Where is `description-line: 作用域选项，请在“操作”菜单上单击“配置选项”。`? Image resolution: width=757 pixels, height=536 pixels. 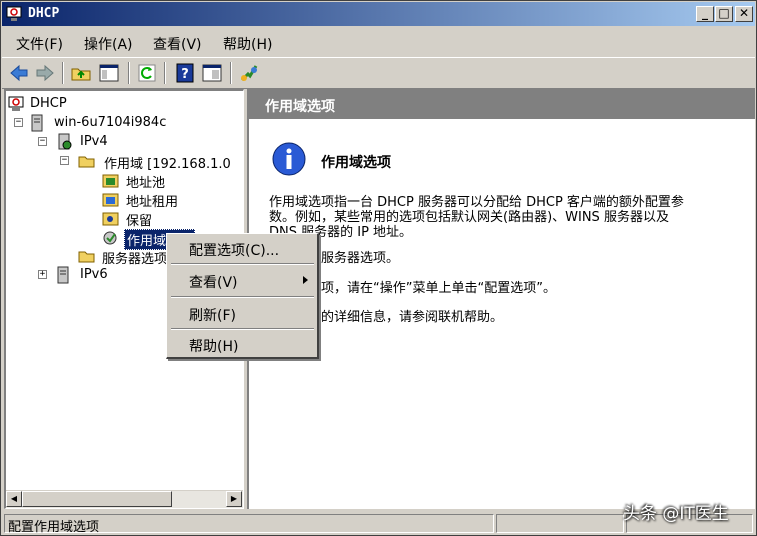 description-line: 作用域选项，请在“操作”菜单上单击“配置选项”。 is located at coordinates (412, 288).